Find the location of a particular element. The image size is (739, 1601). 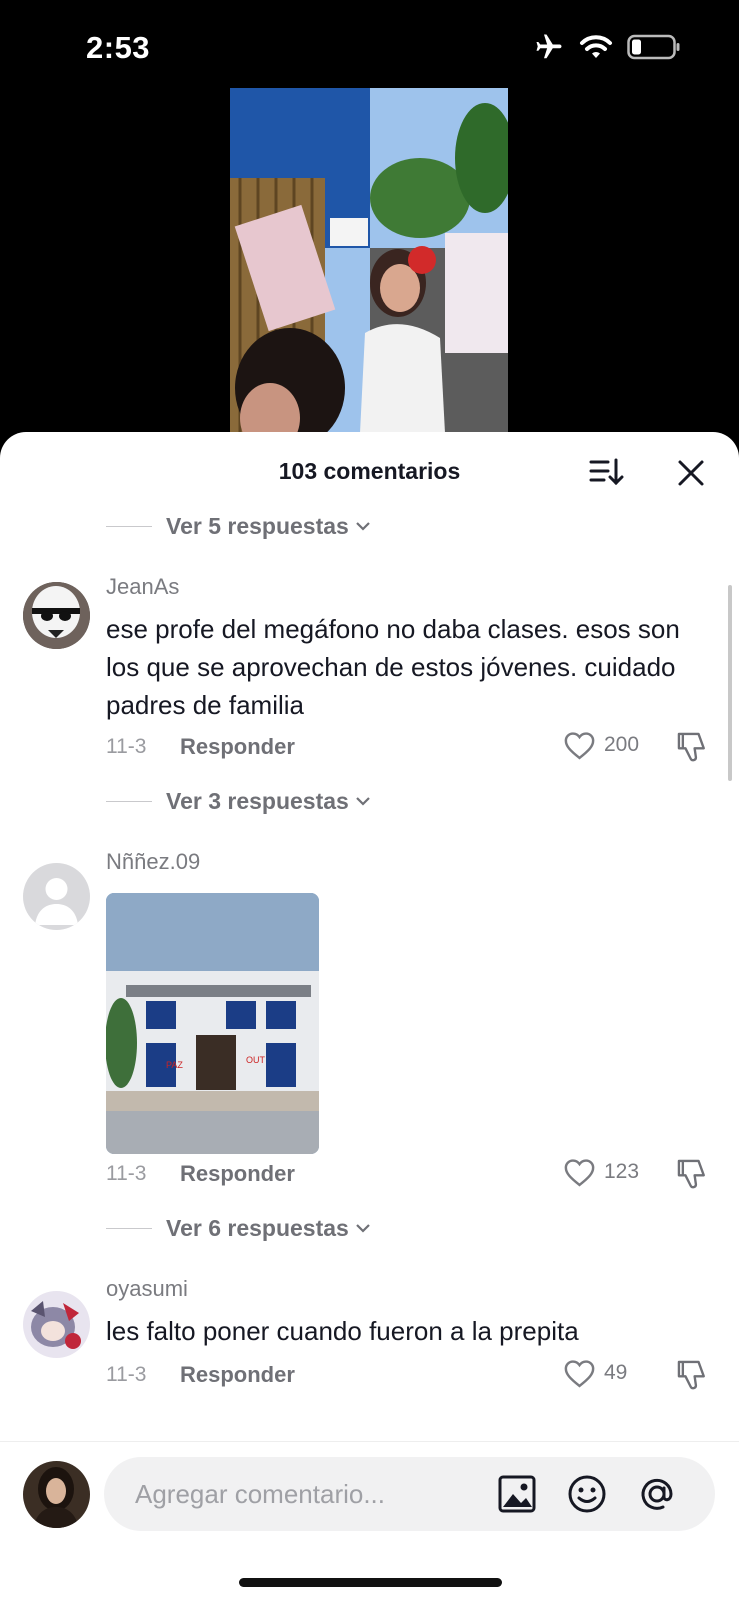

battery-icon is located at coordinates (653, 47).